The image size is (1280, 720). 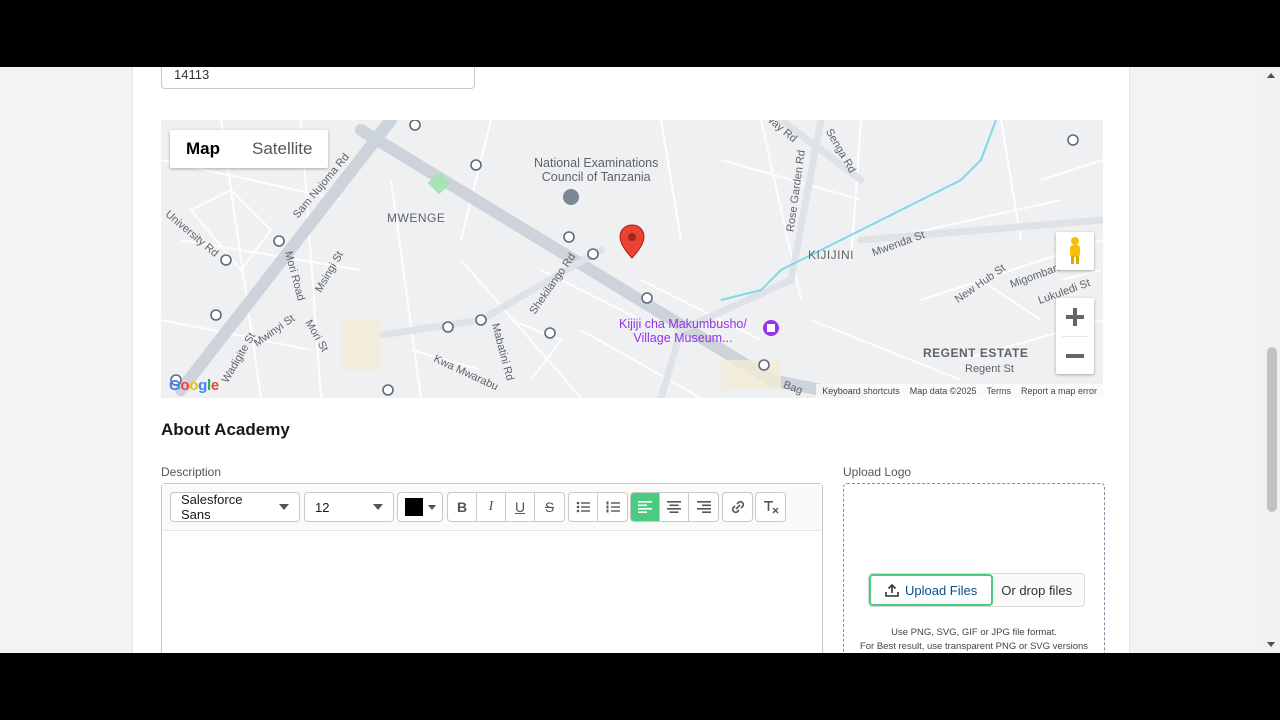 I want to click on strikethrough-icon: S, so click(x=549, y=507).